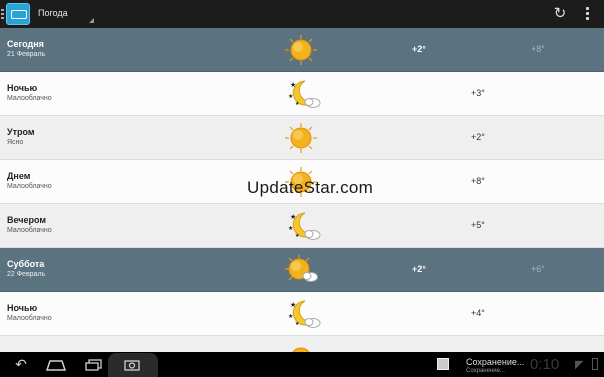 The height and width of the screenshot is (377, 604). I want to click on spinner-dropdown-indicator-icon, so click(91, 20).